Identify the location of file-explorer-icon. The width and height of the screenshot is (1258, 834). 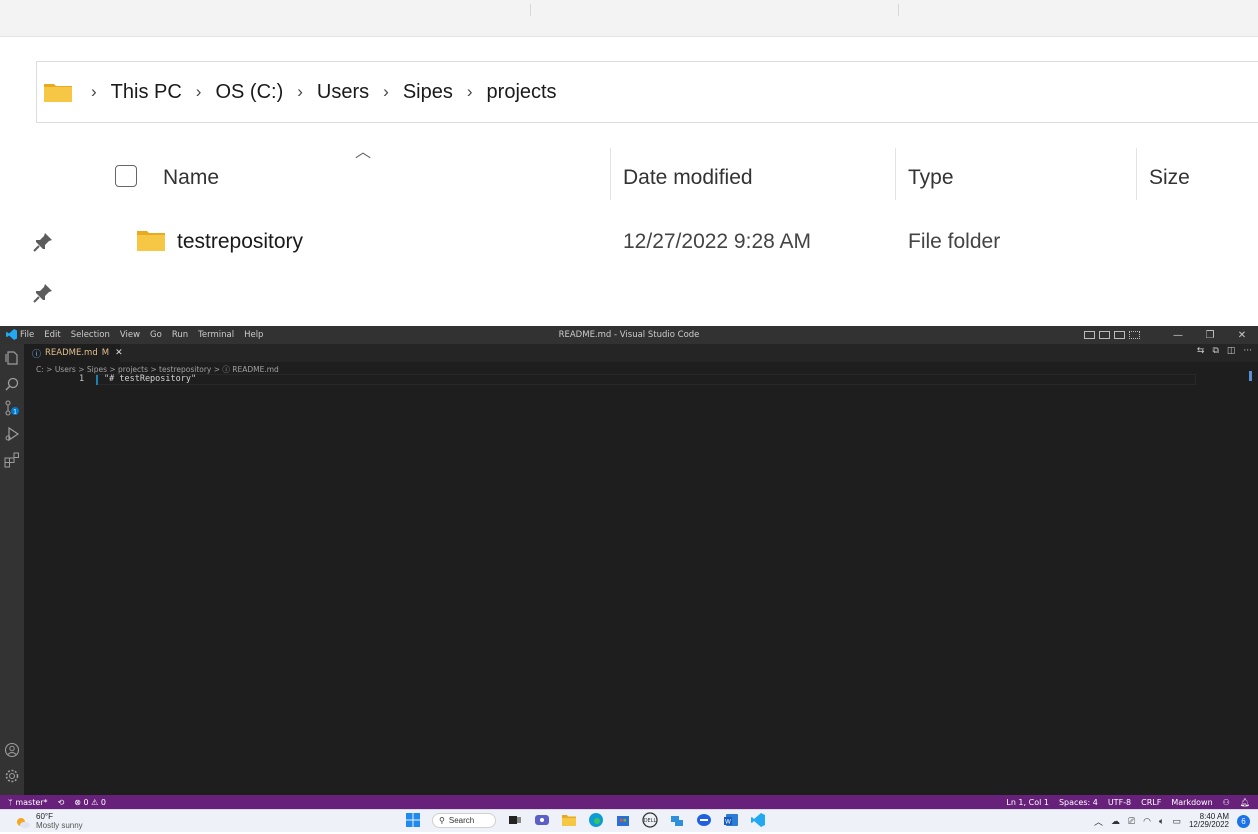
(569, 820).